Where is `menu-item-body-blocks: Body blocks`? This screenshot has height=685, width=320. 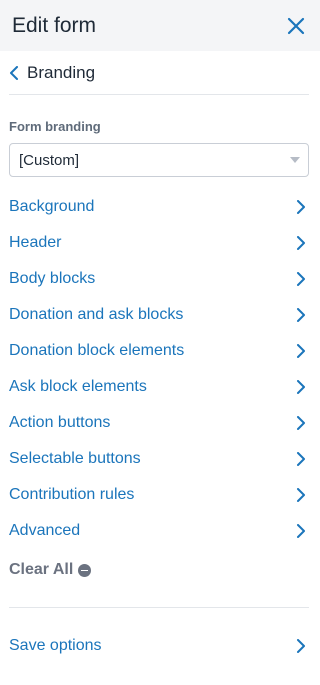
menu-item-body-blocks: Body blocks is located at coordinates (160, 279).